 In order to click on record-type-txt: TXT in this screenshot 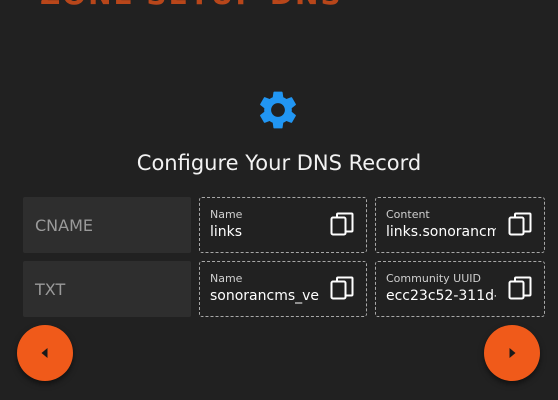, I will do `click(107, 289)`.